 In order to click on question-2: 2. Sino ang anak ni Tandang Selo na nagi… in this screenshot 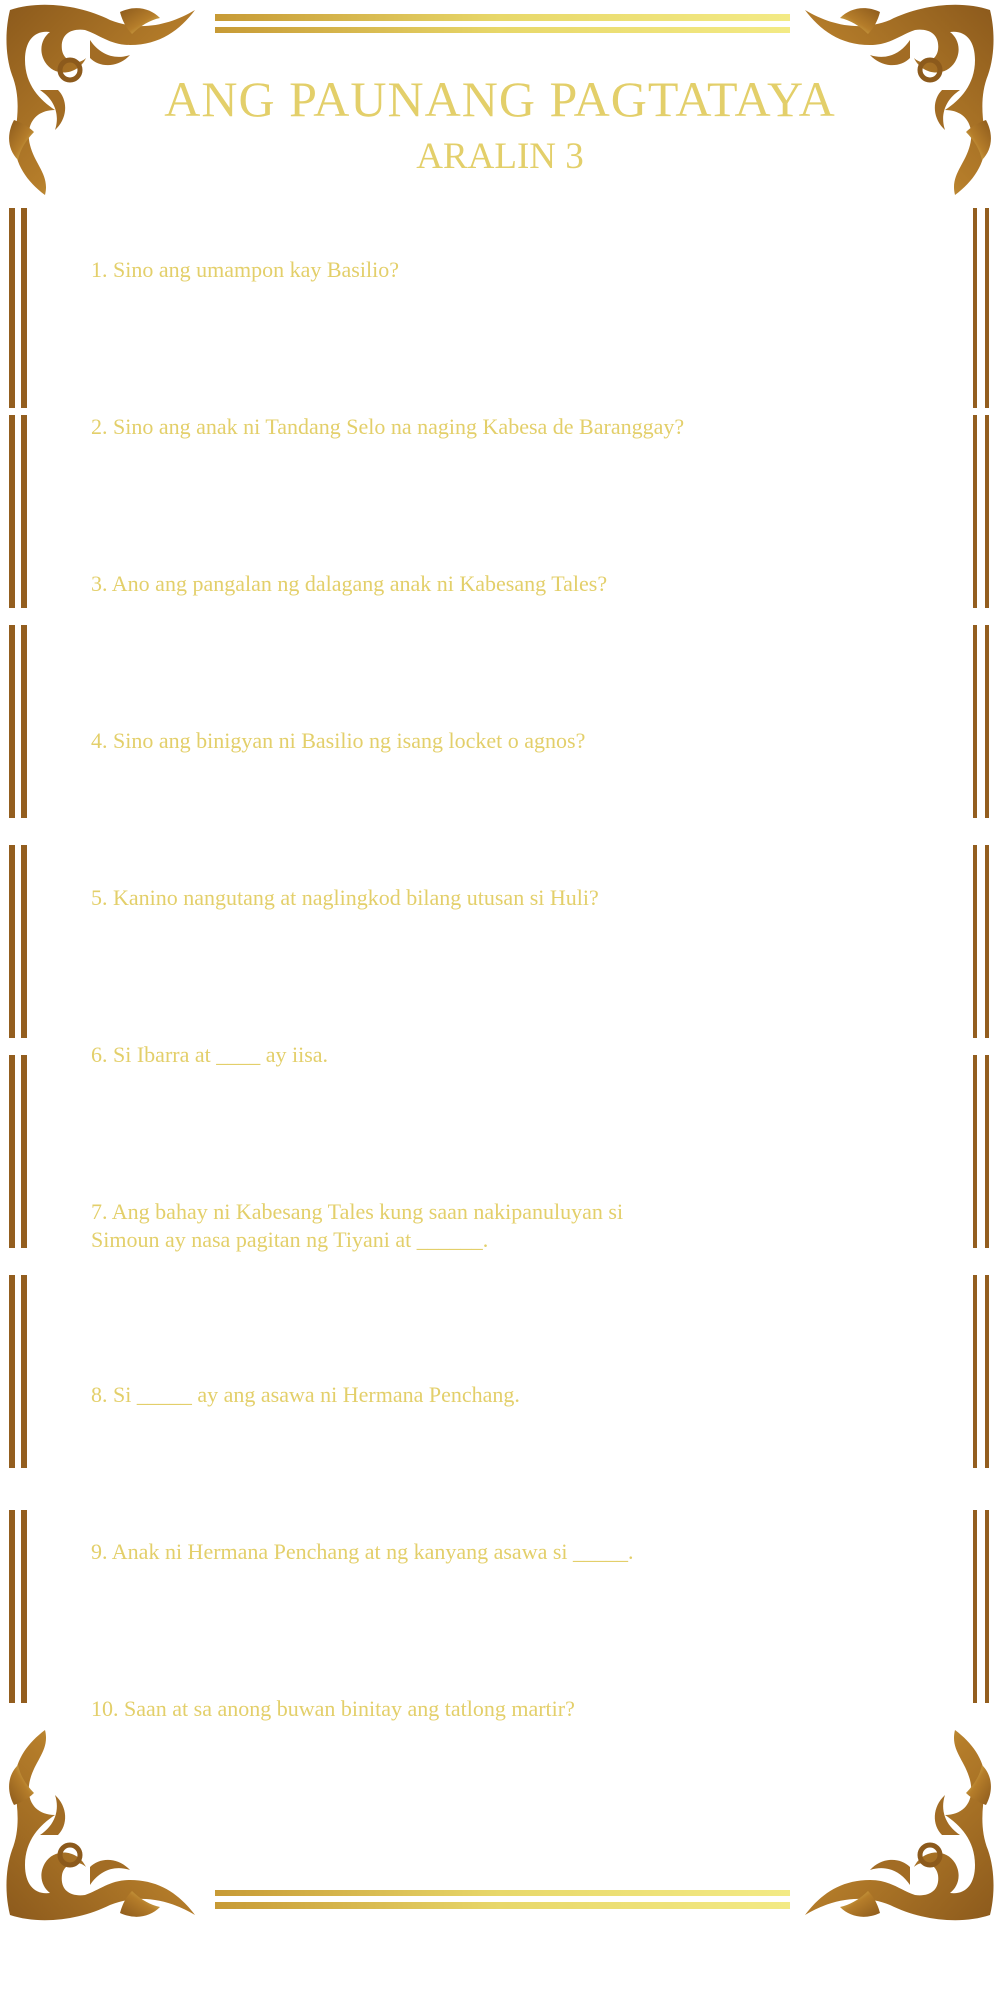, I will do `click(388, 426)`.